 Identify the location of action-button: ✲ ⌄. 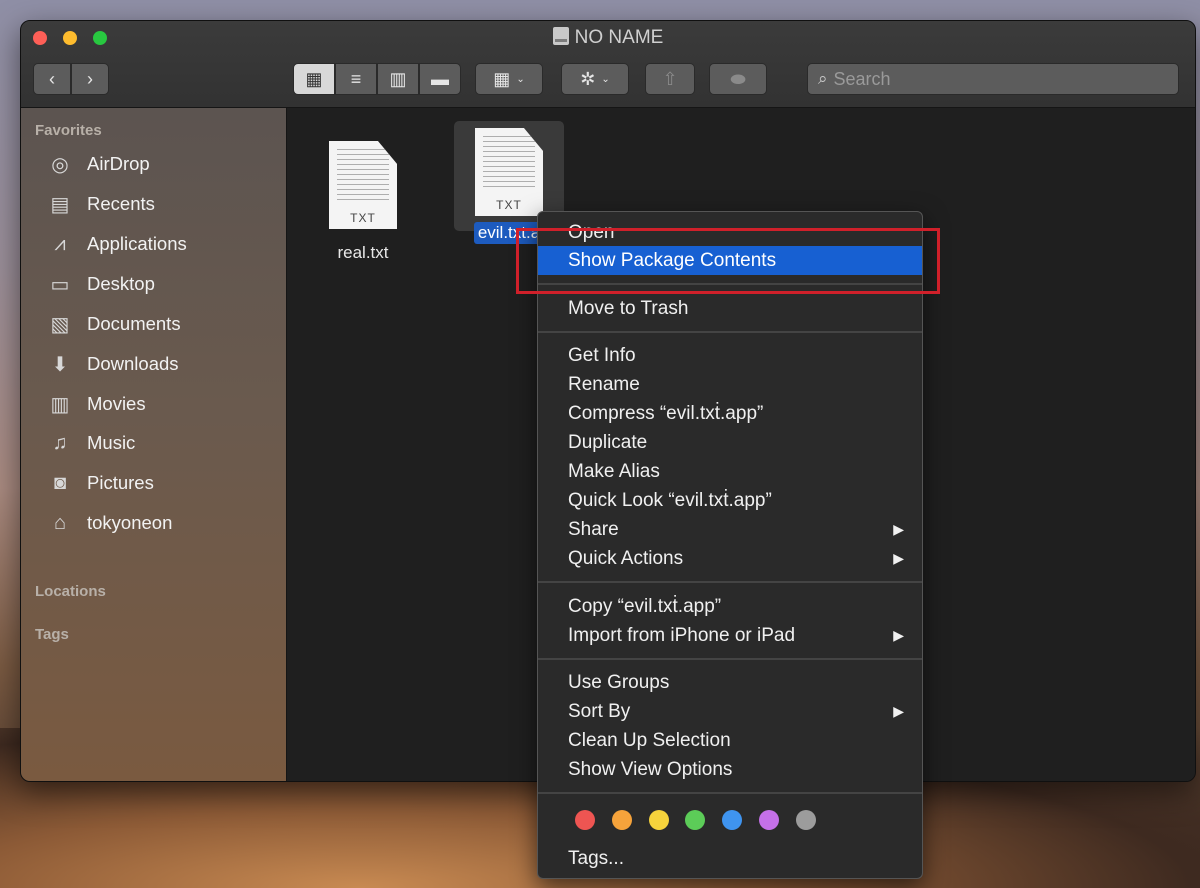
(595, 79).